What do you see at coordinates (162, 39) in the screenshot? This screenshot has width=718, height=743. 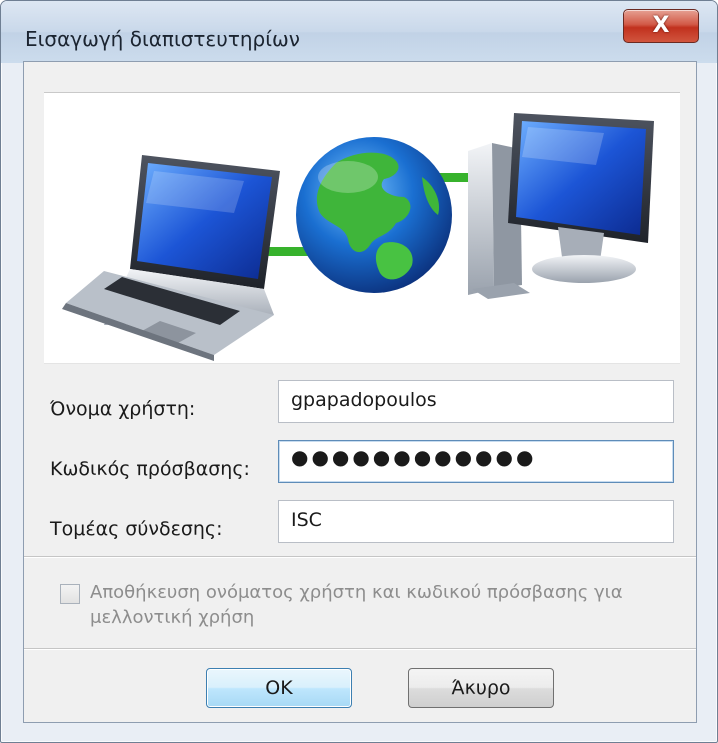 I see `dialog-title: Εισαγωγή διαπιστευτηρίων` at bounding box center [162, 39].